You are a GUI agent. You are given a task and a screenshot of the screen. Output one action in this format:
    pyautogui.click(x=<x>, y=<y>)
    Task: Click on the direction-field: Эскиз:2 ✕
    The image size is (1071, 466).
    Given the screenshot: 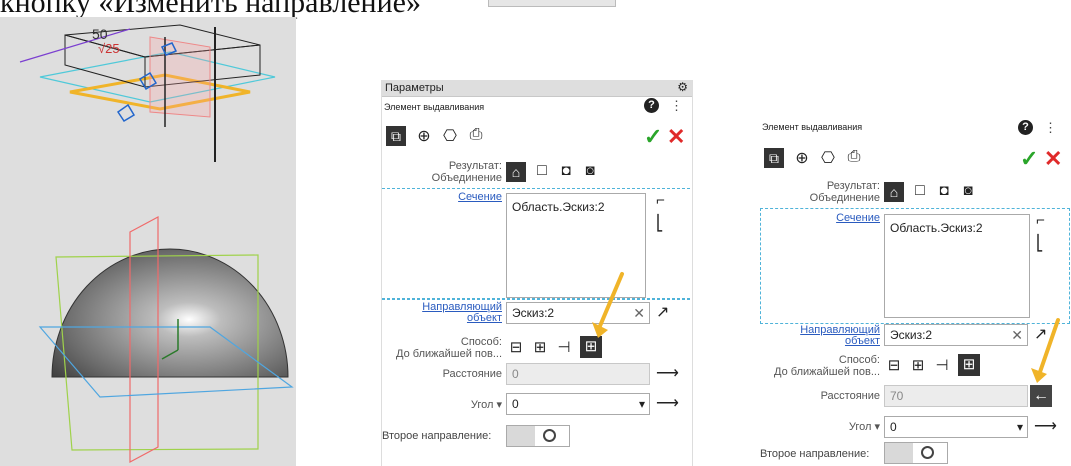 What is the action you would take?
    pyautogui.click(x=956, y=335)
    